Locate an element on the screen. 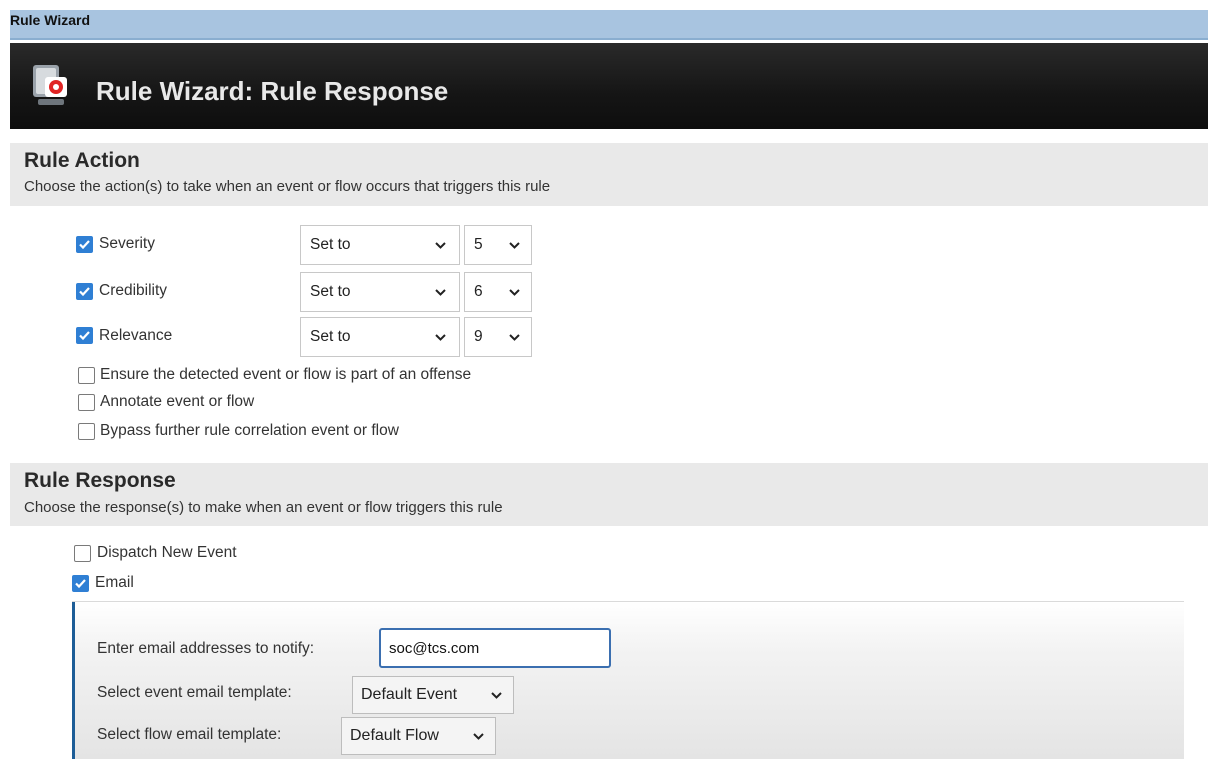  flow-template-value: Default Flow is located at coordinates (394, 735).